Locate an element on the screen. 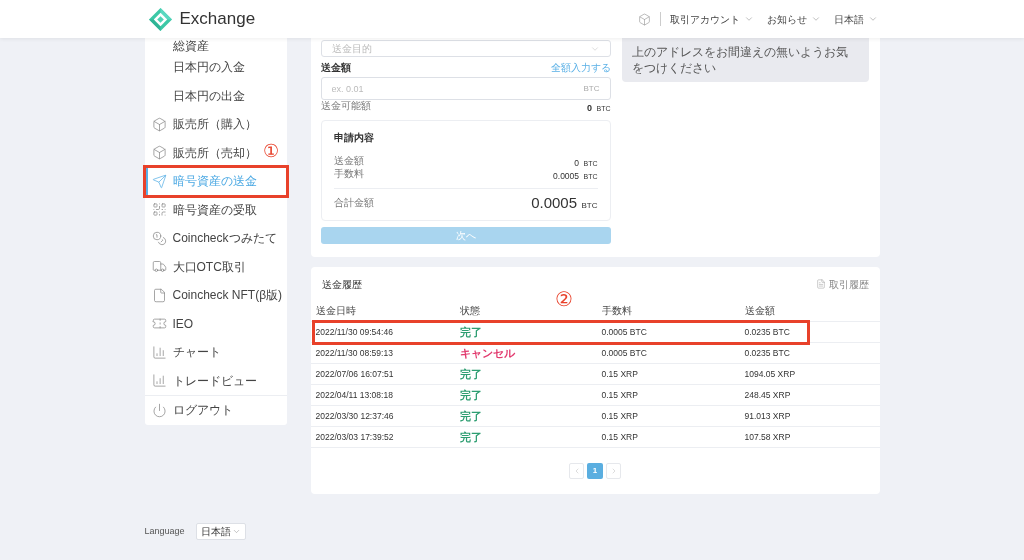 The image size is (1024, 560). table-cell: 2022/07/06 16:07:51 is located at coordinates (354, 374).